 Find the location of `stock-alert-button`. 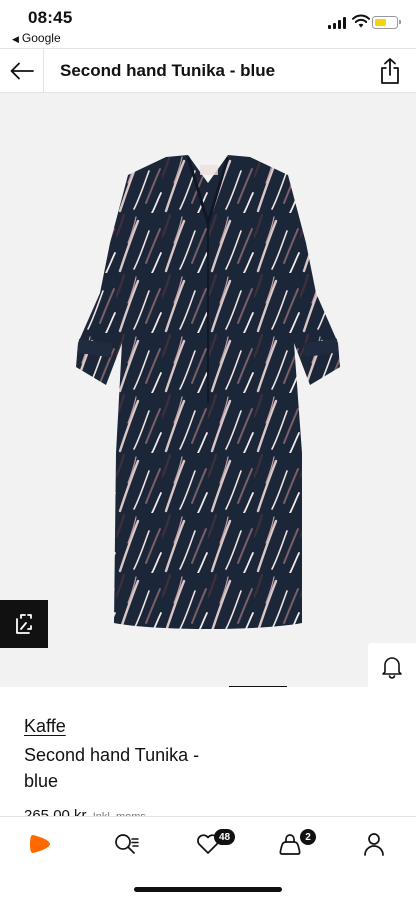

stock-alert-button is located at coordinates (392, 665).